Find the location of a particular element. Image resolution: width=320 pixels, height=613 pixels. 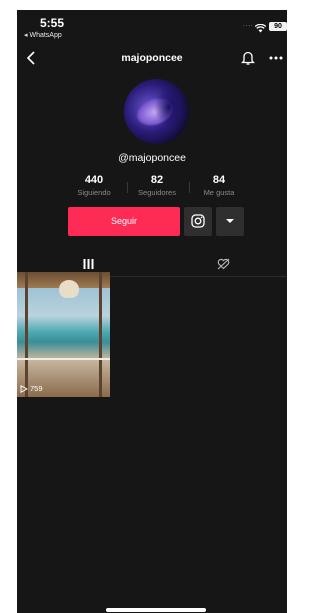

views-count: 759 is located at coordinates (36, 388).